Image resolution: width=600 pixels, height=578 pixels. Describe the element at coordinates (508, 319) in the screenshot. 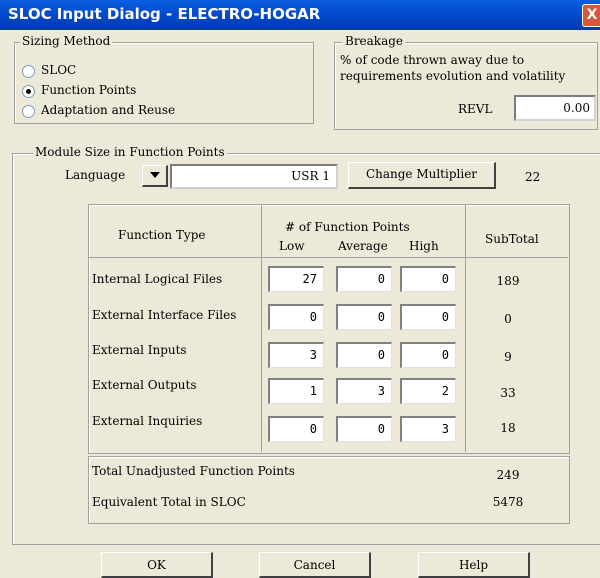

I see `subtotal-value: 0` at that location.